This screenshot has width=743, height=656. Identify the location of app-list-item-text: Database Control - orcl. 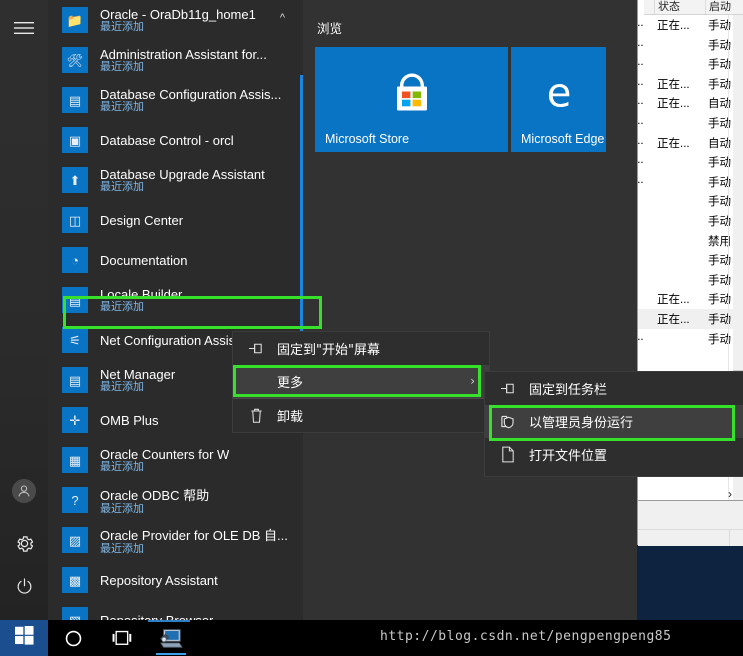
(167, 140).